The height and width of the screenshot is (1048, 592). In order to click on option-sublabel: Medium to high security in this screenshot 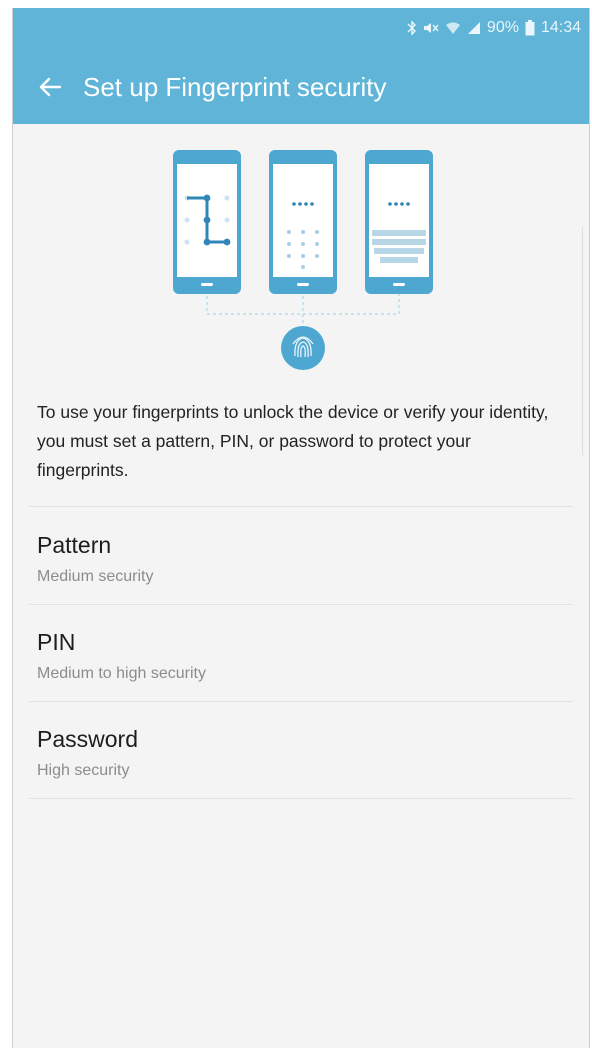, I will do `click(121, 673)`.